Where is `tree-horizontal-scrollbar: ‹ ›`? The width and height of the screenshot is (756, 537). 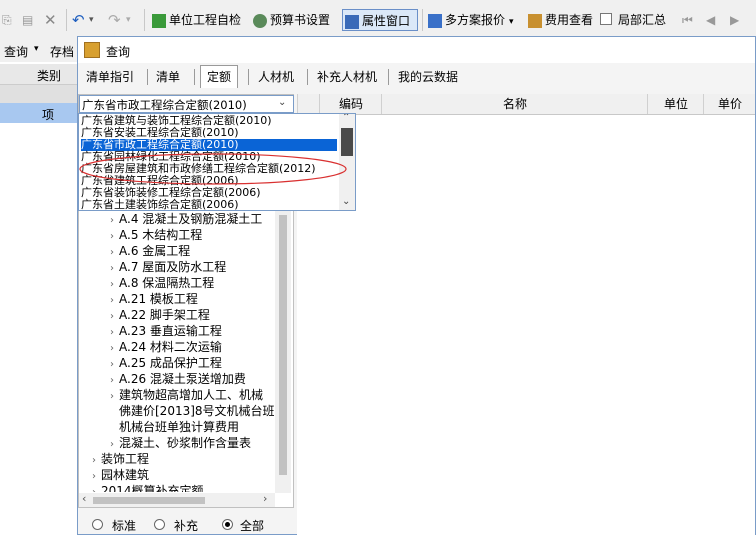
tree-horizontal-scrollbar: ‹ › is located at coordinates (177, 499).